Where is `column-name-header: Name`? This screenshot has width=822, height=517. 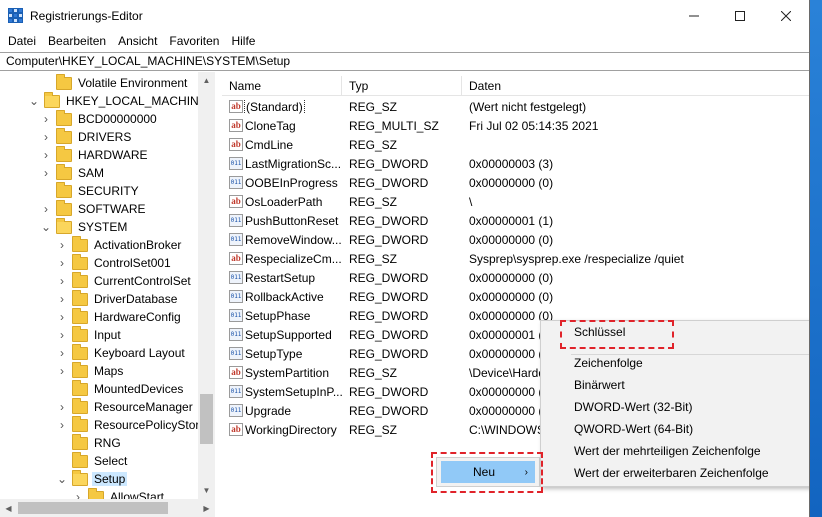 column-name-header: Name is located at coordinates (282, 86).